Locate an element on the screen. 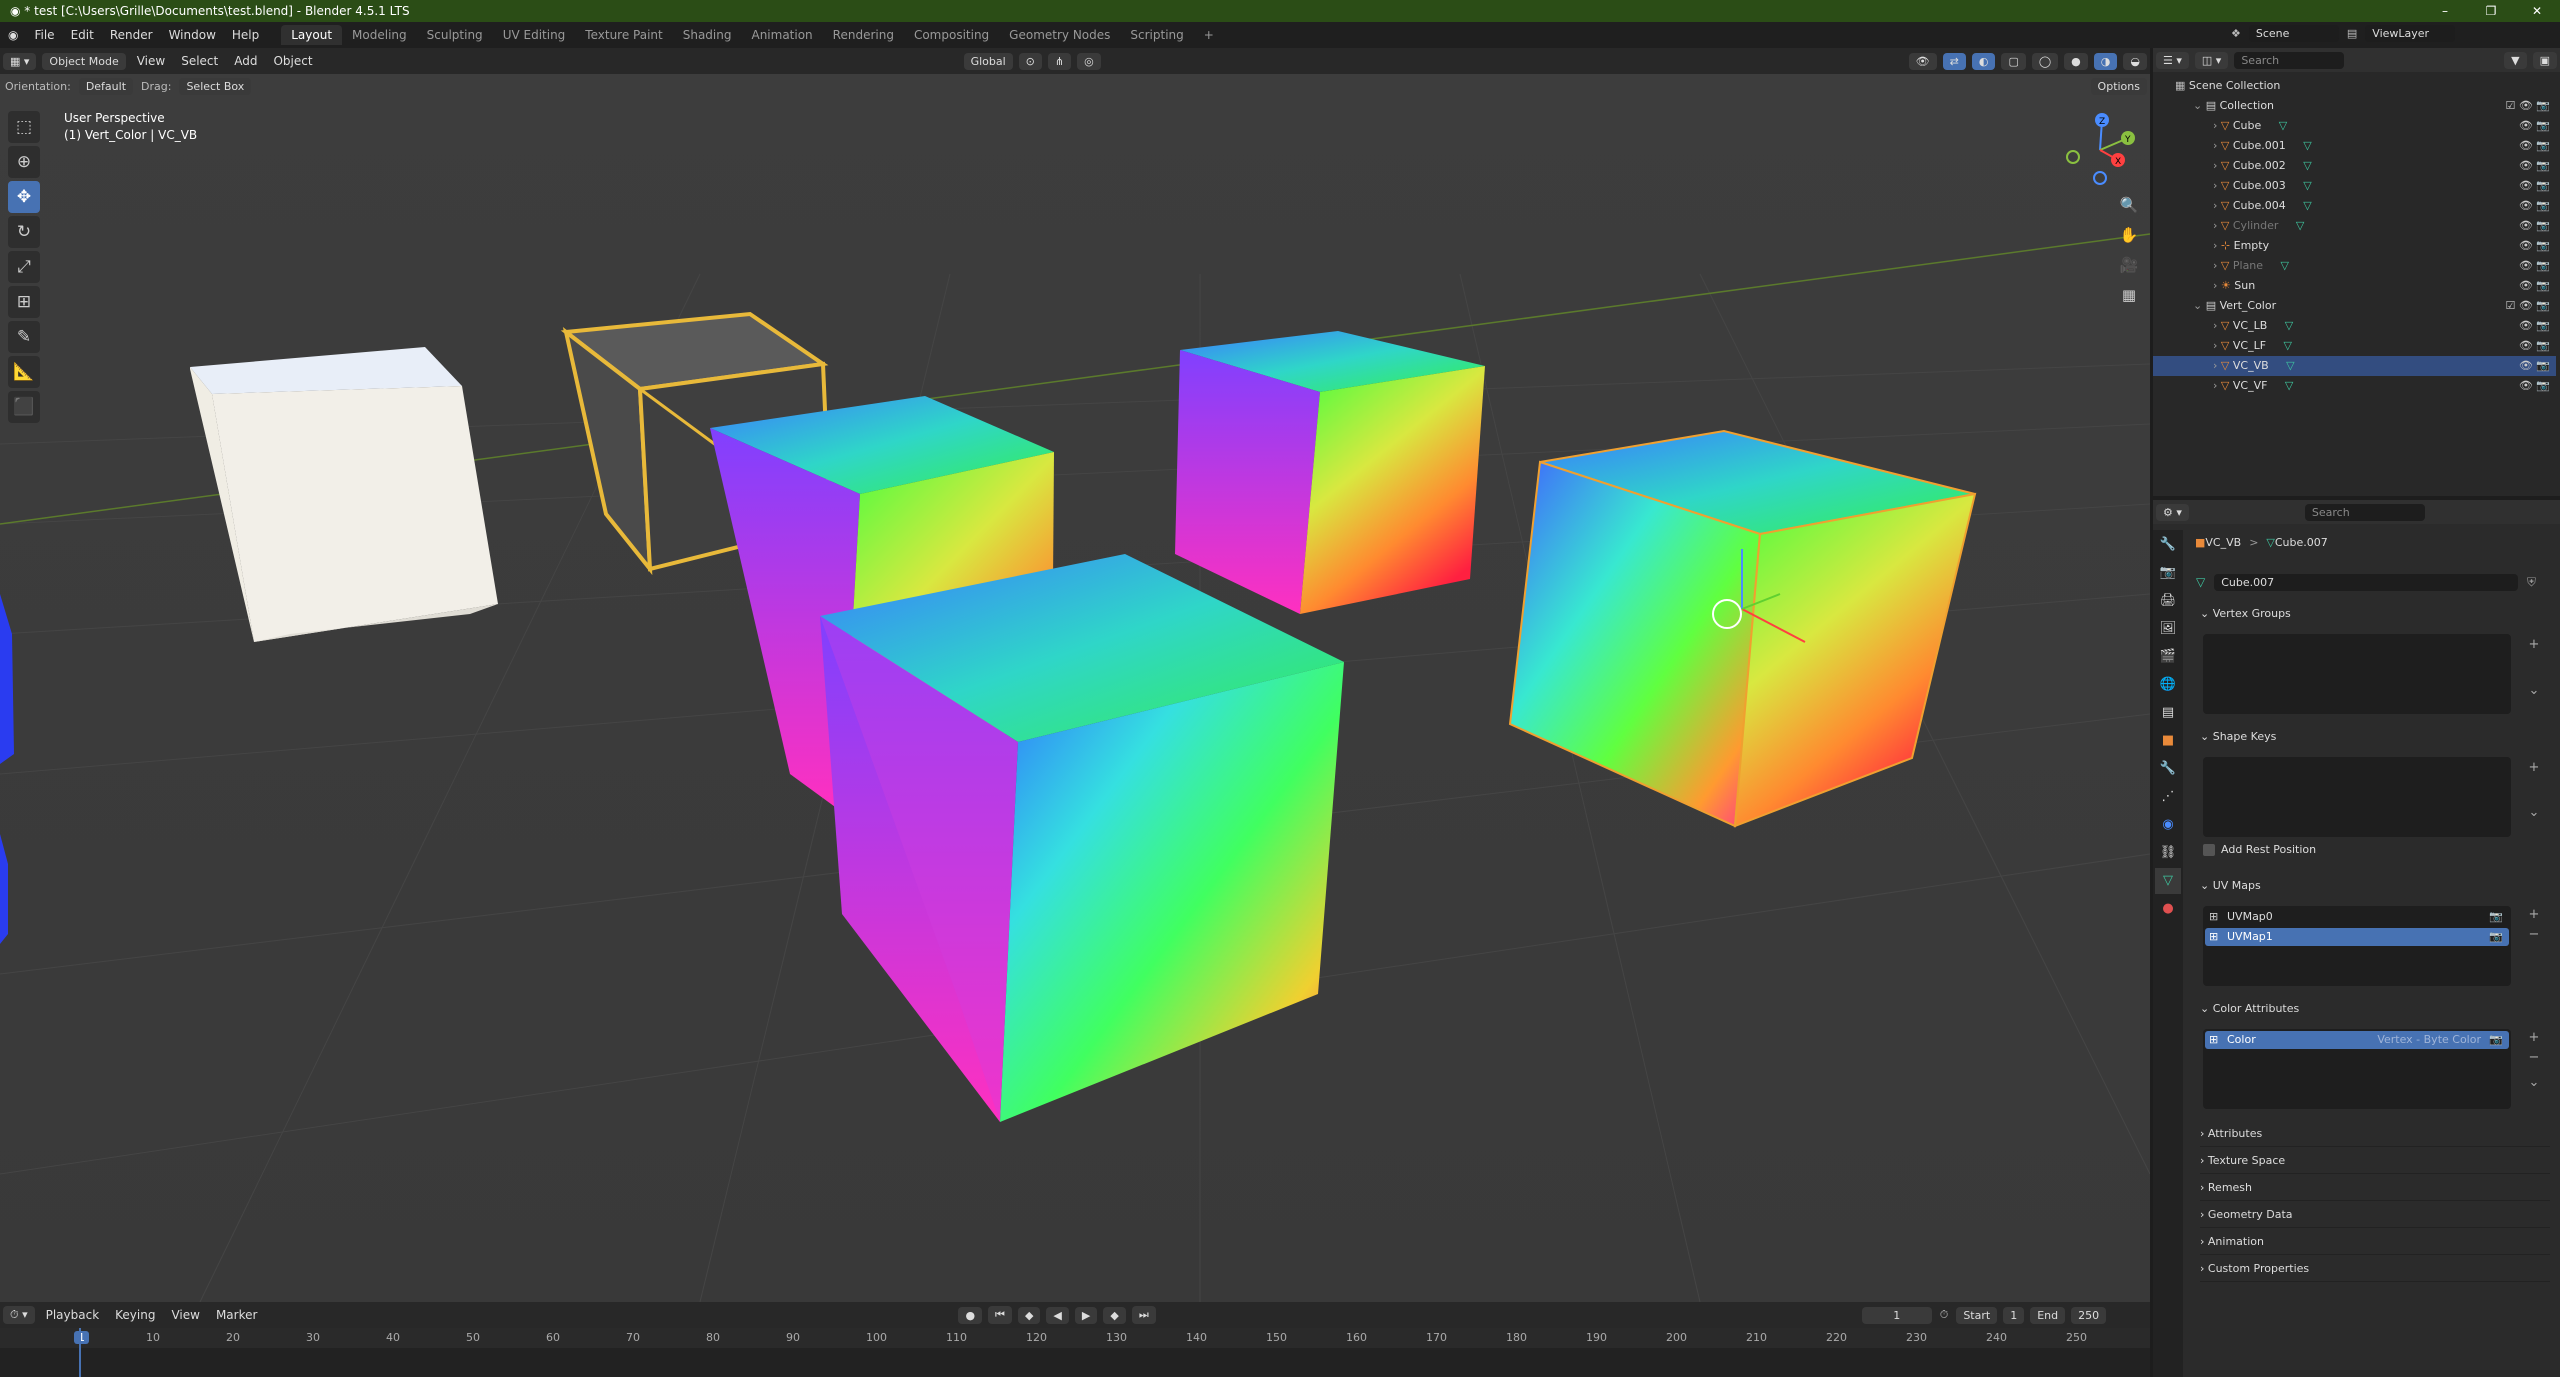 The image size is (2560, 1377). outliner-object-row: › ▽ Cylinder ▽ 👁 📷 is located at coordinates (2354, 226).